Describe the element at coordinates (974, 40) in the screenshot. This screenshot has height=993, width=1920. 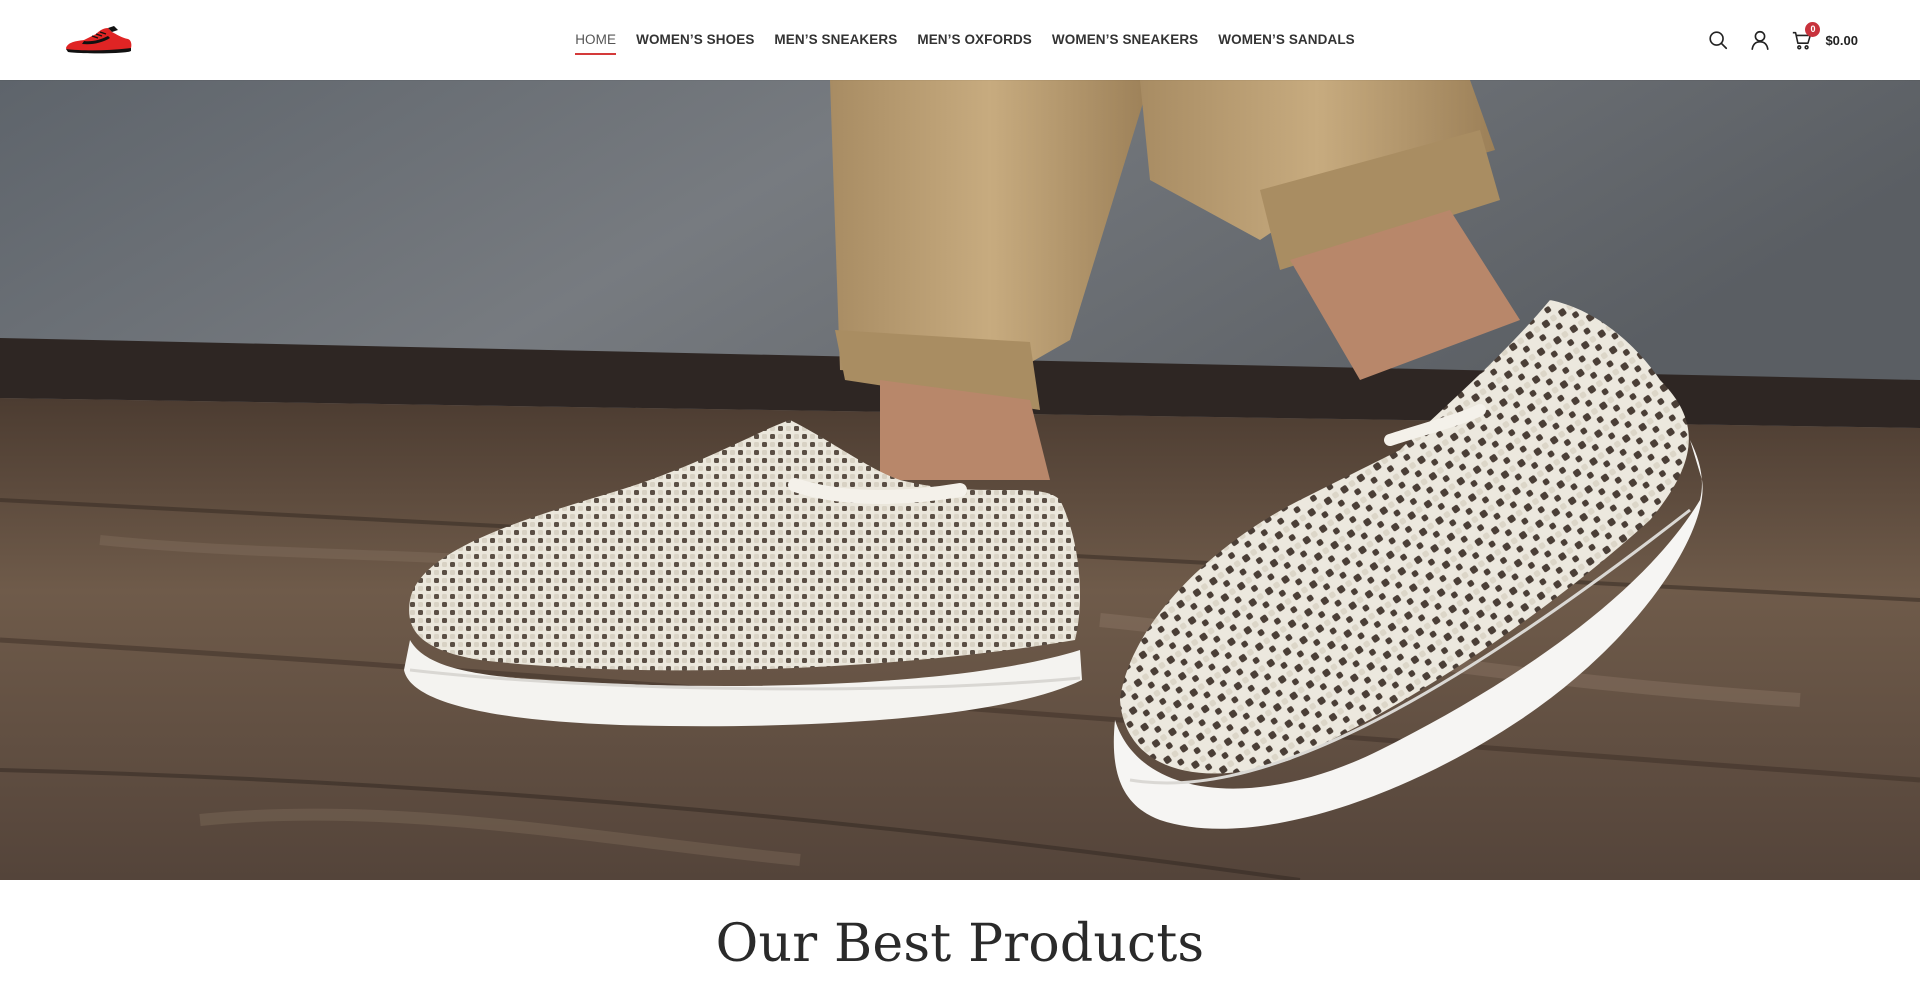
I see `nav-mens-oxfords: MEN’S OXFORDS` at that location.